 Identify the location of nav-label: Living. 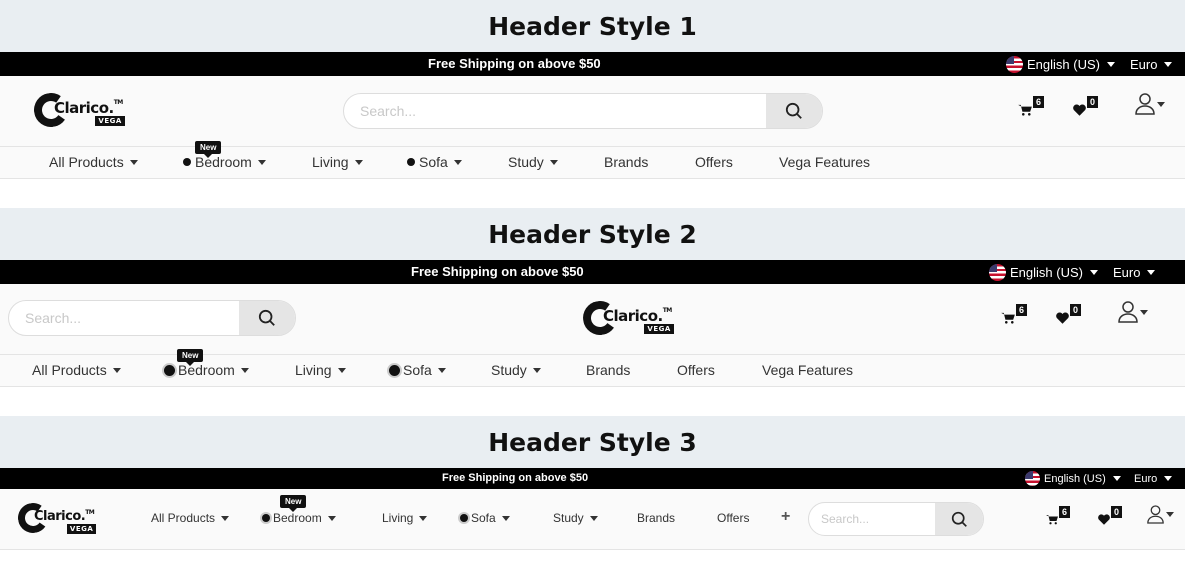
(398, 518).